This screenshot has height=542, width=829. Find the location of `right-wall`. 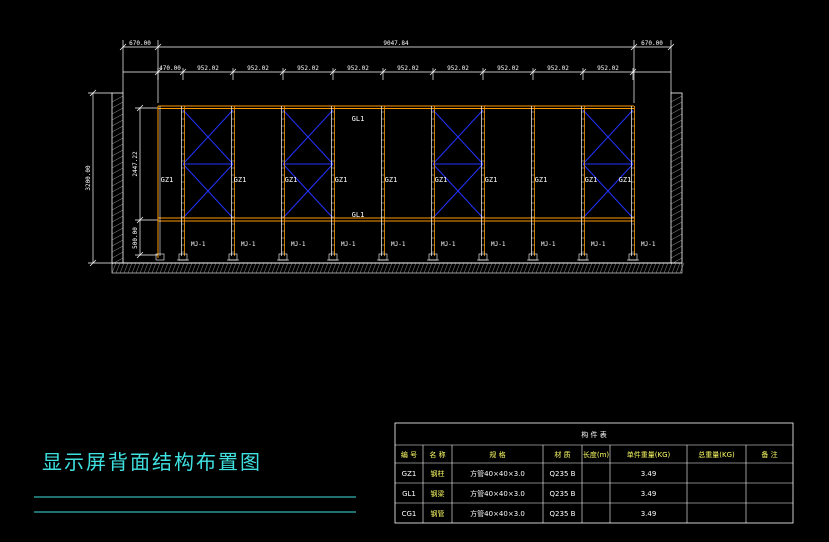

right-wall is located at coordinates (676, 178).